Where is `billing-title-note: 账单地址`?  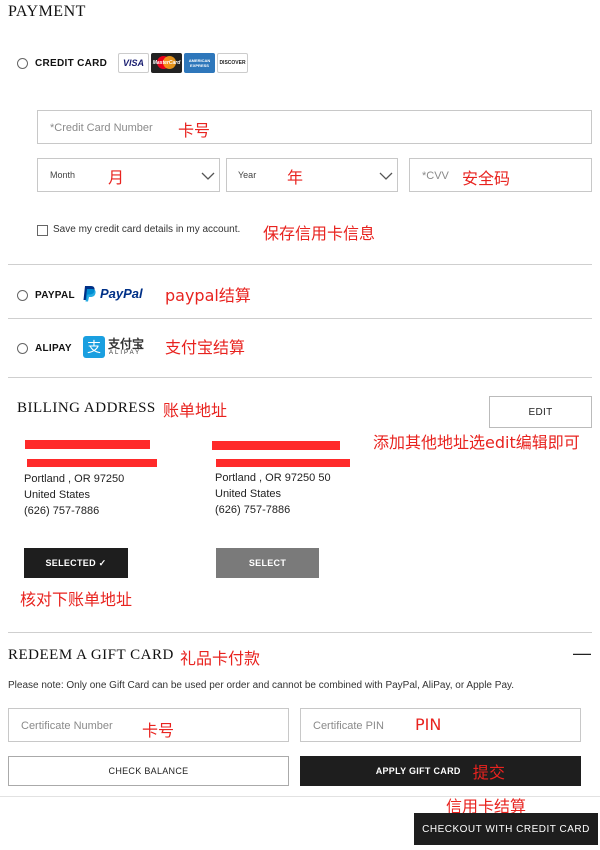
billing-title-note: 账单地址 is located at coordinates (195, 410).